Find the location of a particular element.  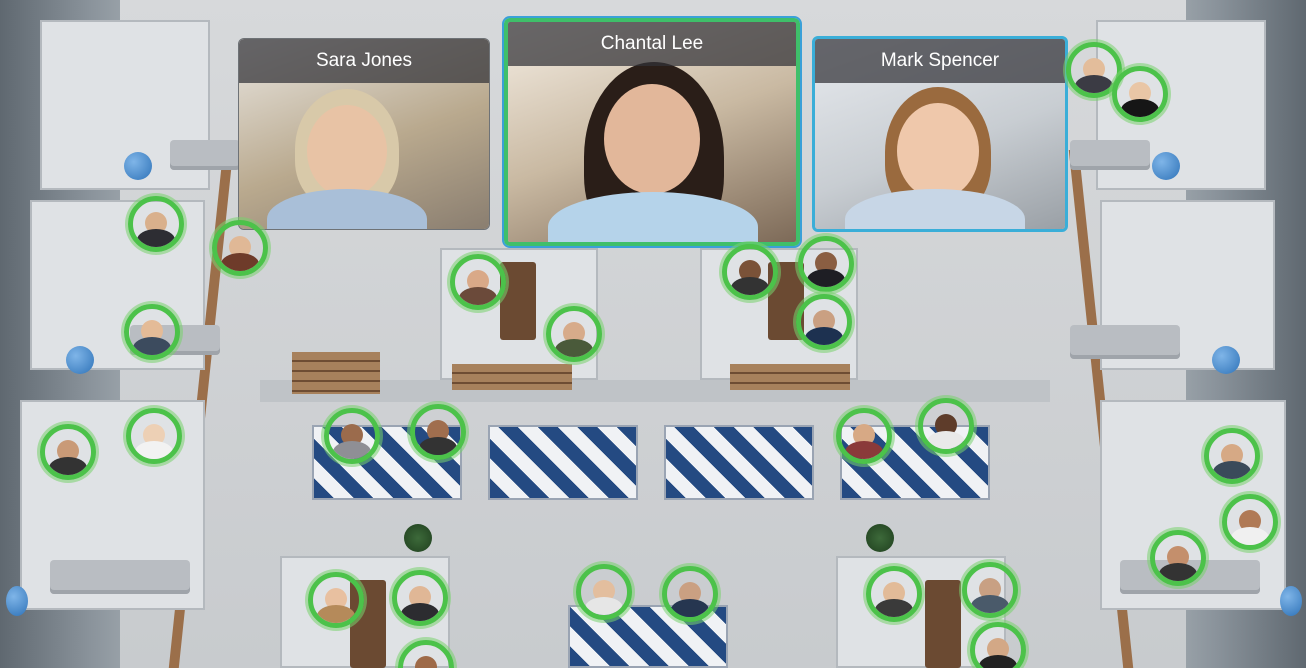

participant-name: Sara Jones is located at coordinates (364, 61).